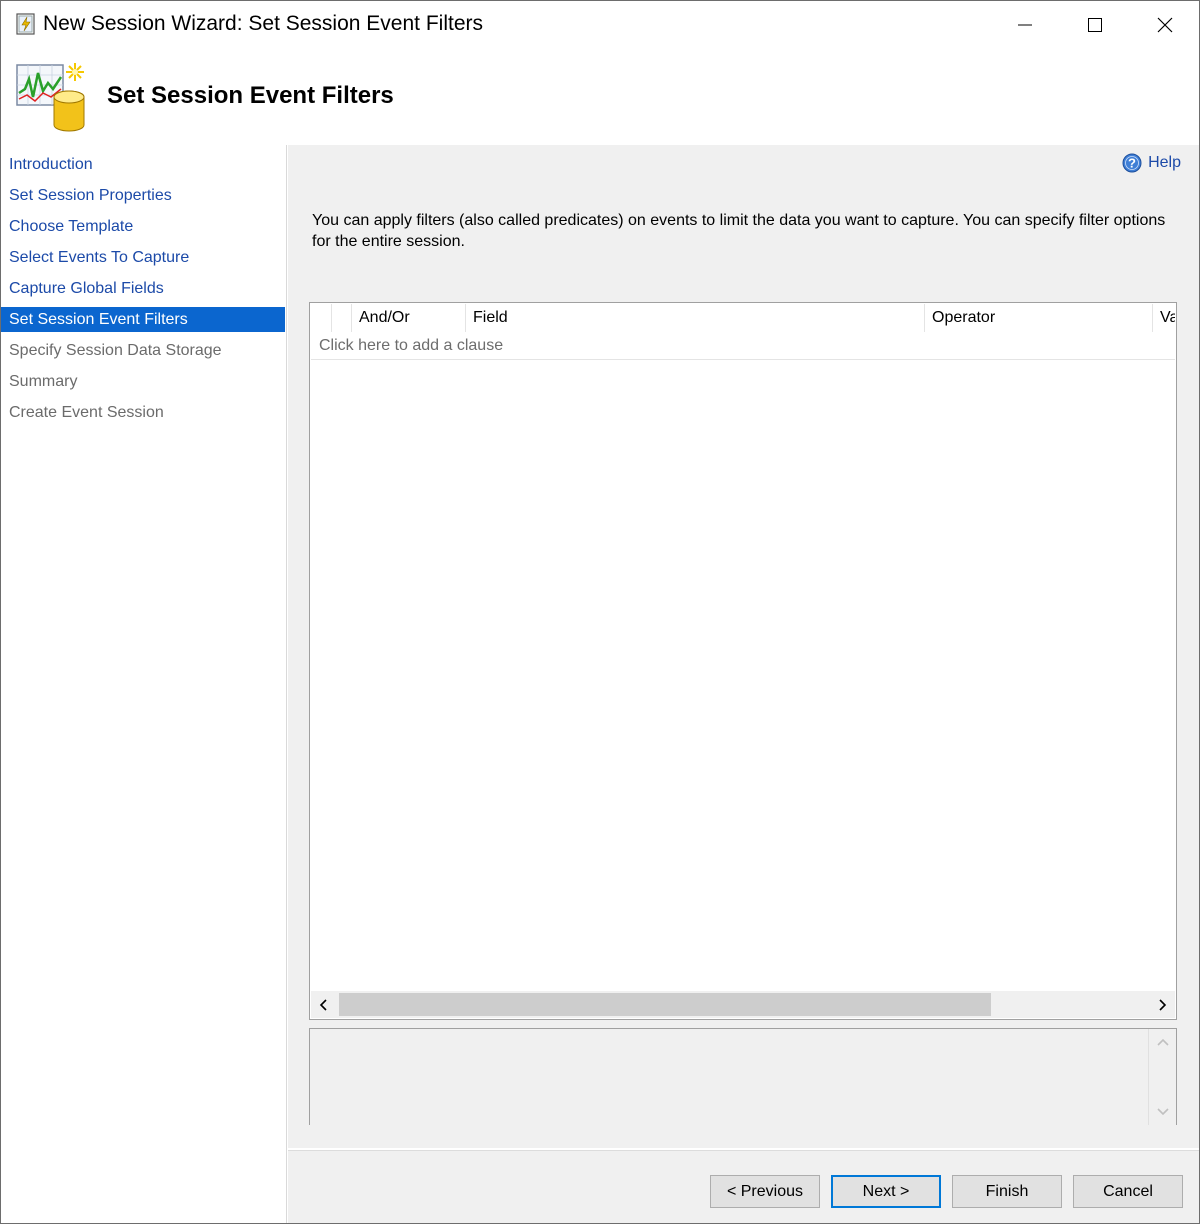 This screenshot has height=1224, width=1200. I want to click on wizard-footer: < Previous Next > Finish Cancel, so click(743, 1186).